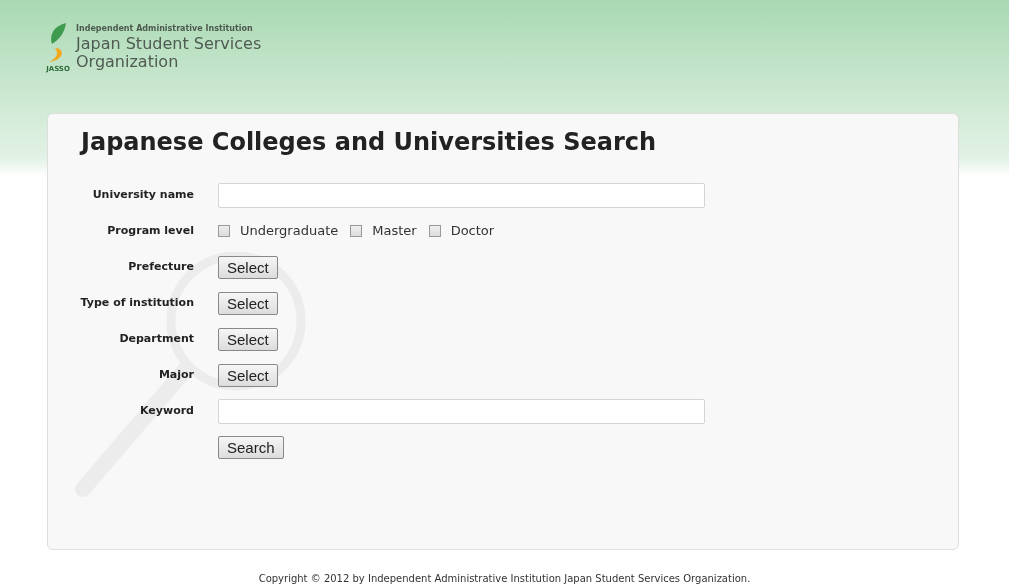 The width and height of the screenshot is (1009, 588). What do you see at coordinates (156, 338) in the screenshot?
I see `field-label: Department` at bounding box center [156, 338].